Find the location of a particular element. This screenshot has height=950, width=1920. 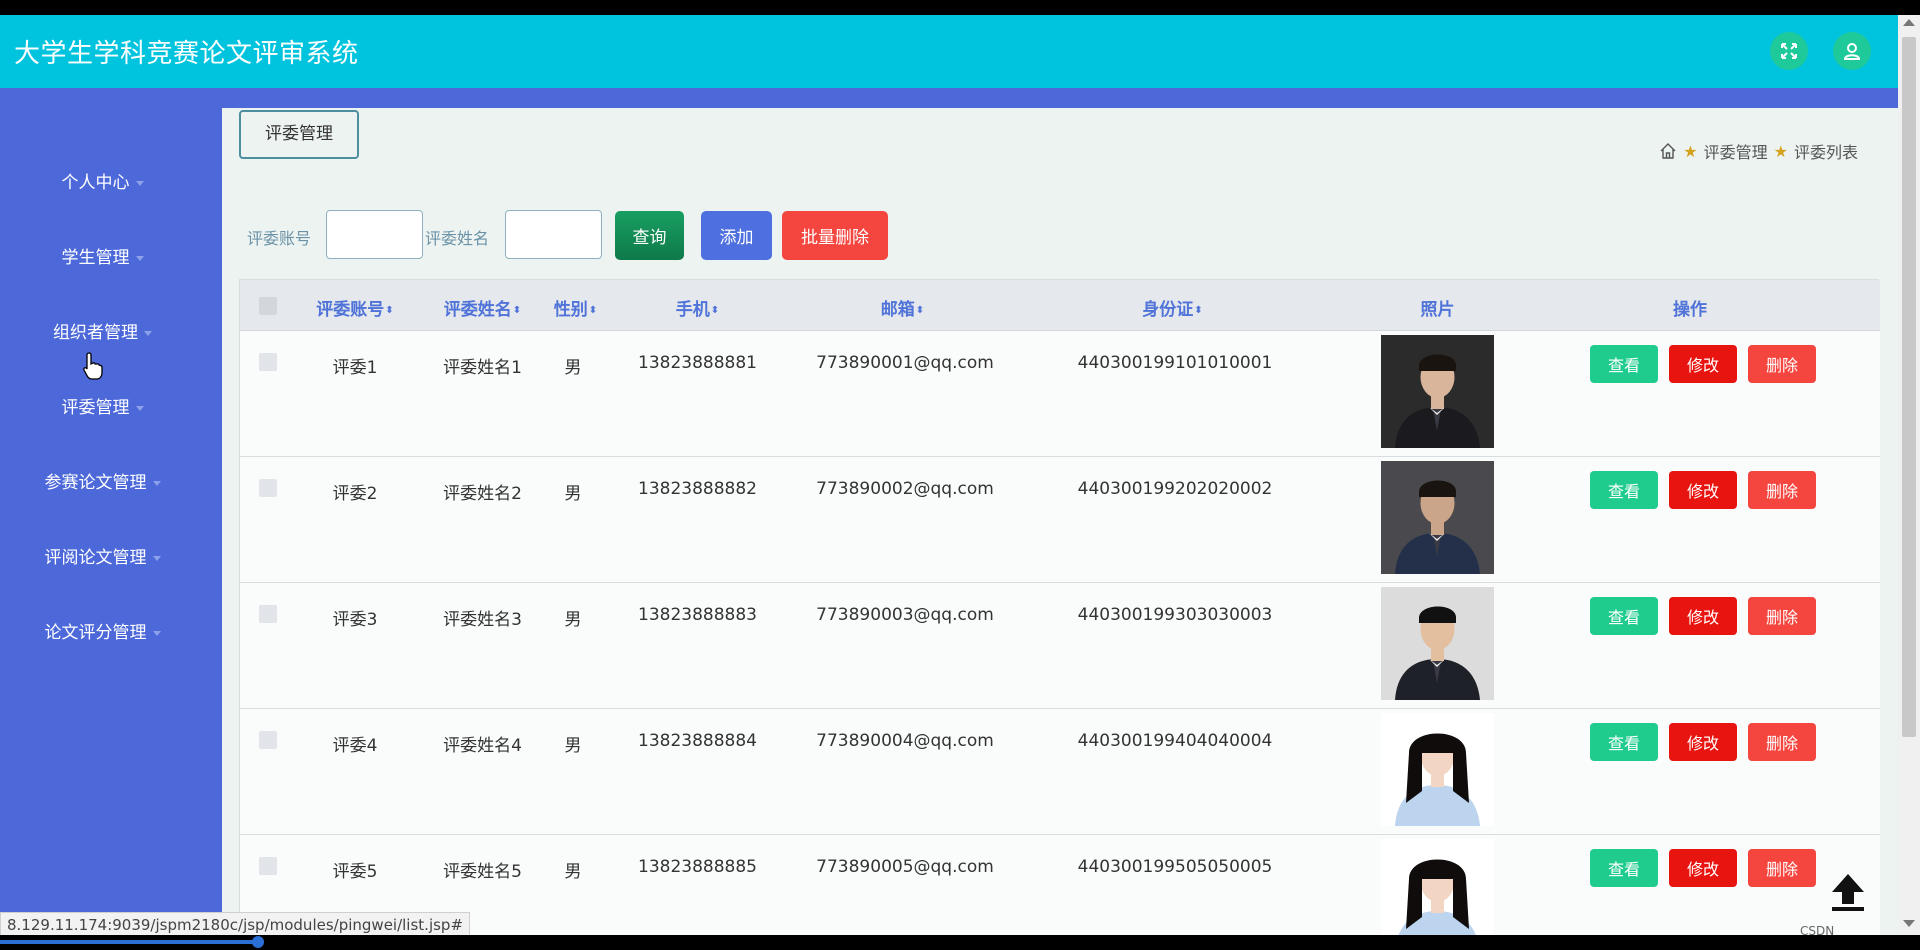

cell-name: 评委姓名2 is located at coordinates (482, 494).